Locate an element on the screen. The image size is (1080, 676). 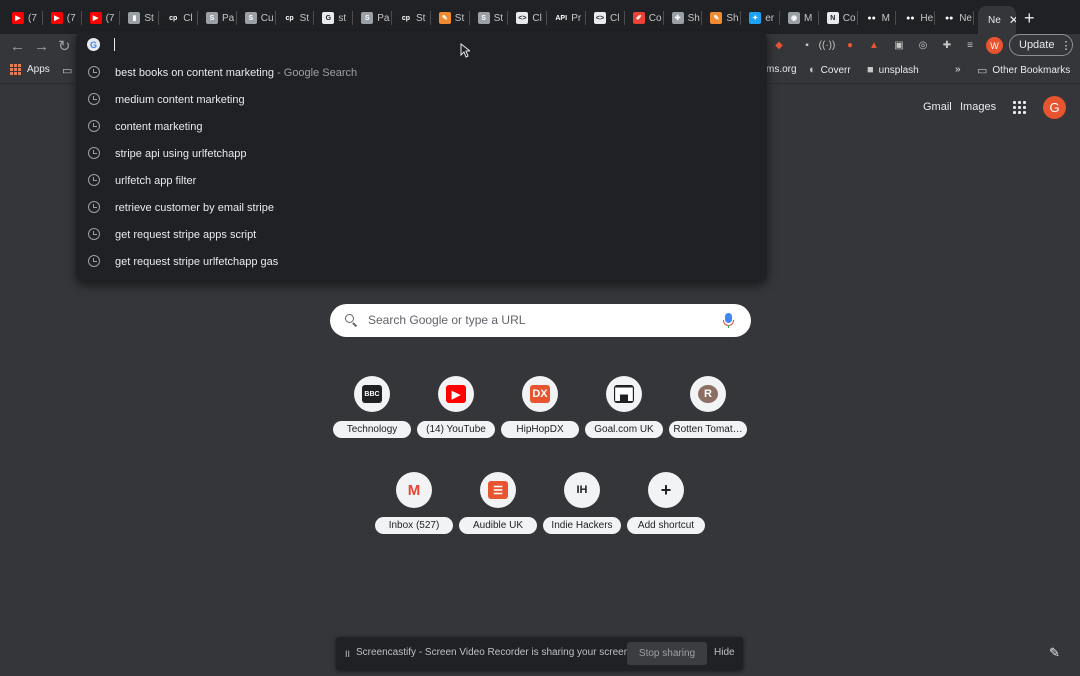
suggestion-query: urlfetch app filter is located at coordinates (156, 180).